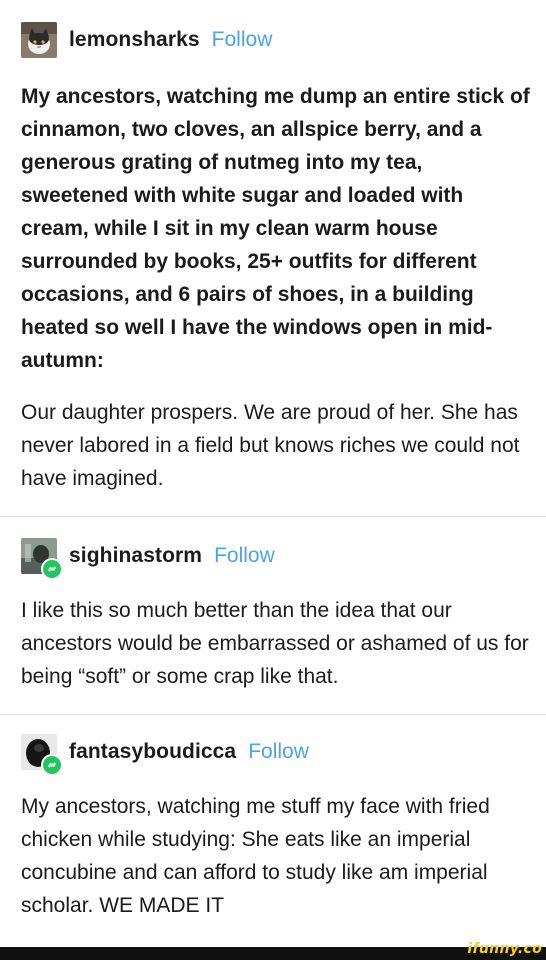  I want to click on username-sighinastorm: sighinastorm, so click(135, 556).